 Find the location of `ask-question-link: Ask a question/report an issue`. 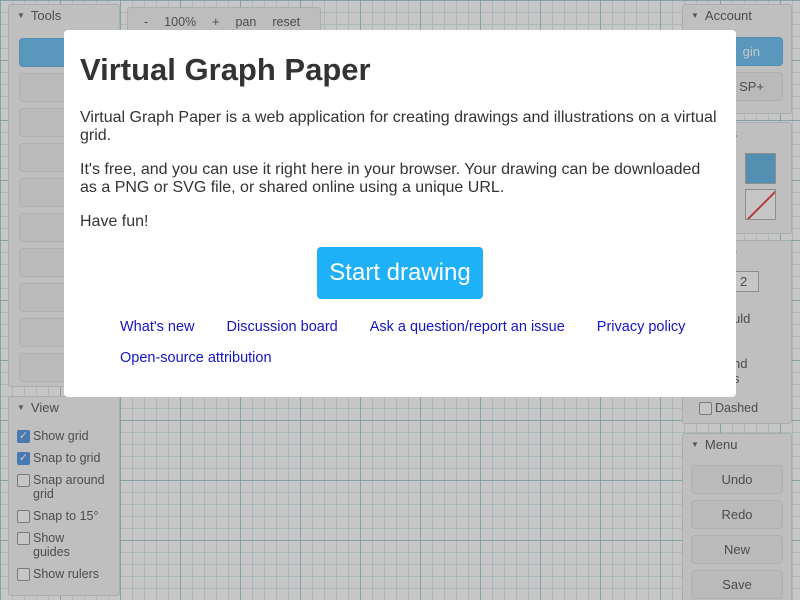

ask-question-link: Ask a question/report an issue is located at coordinates (467, 327).